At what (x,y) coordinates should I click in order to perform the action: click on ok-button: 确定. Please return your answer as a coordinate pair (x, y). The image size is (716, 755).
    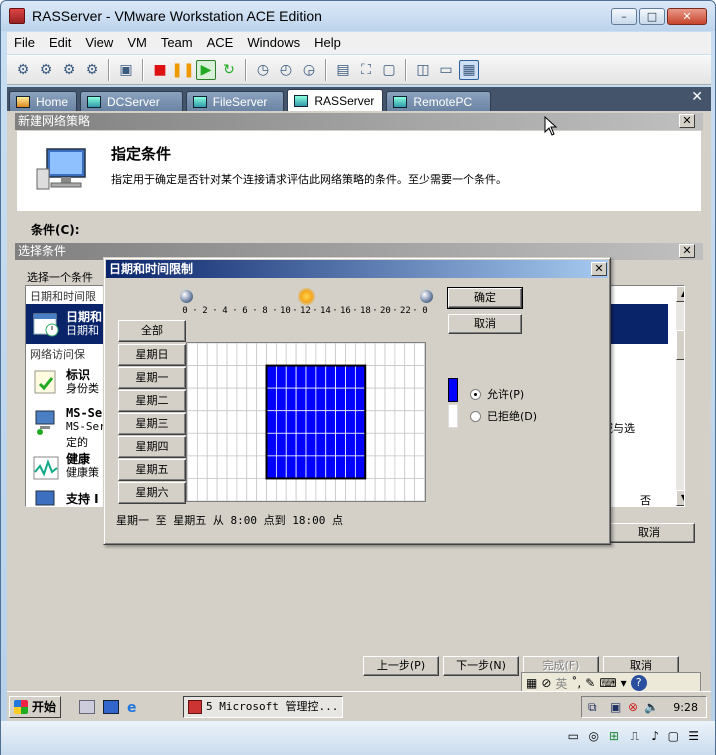
    Looking at the image, I should click on (485, 298).